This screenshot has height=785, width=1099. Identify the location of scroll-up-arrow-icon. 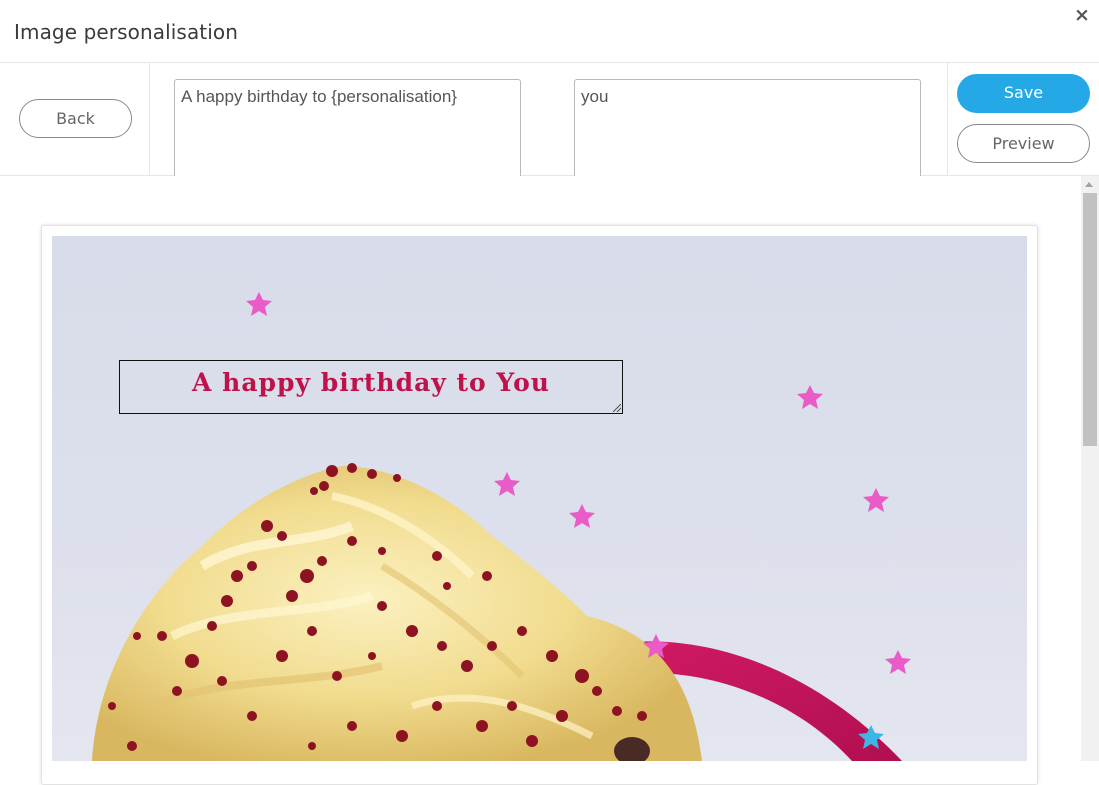
(1089, 184).